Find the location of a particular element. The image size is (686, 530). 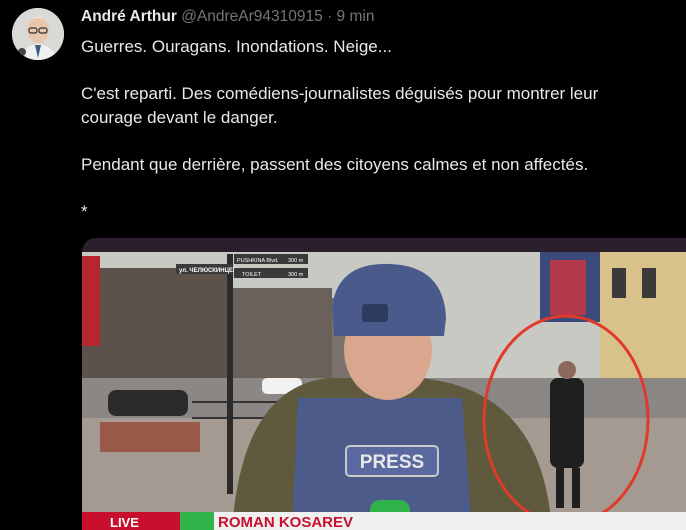

tweet-text-line: * is located at coordinates (84, 211).